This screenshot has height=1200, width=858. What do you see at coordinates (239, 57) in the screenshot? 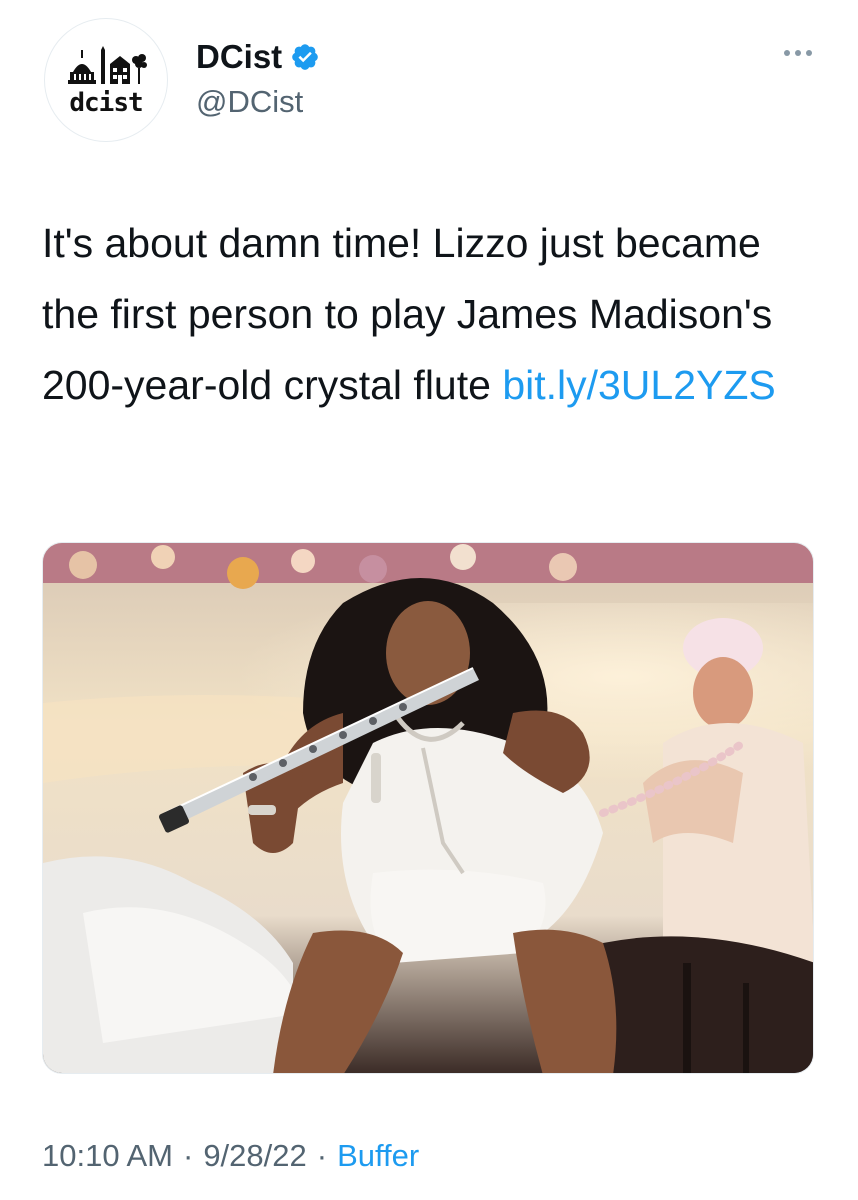
I see `display-name: DCist` at bounding box center [239, 57].